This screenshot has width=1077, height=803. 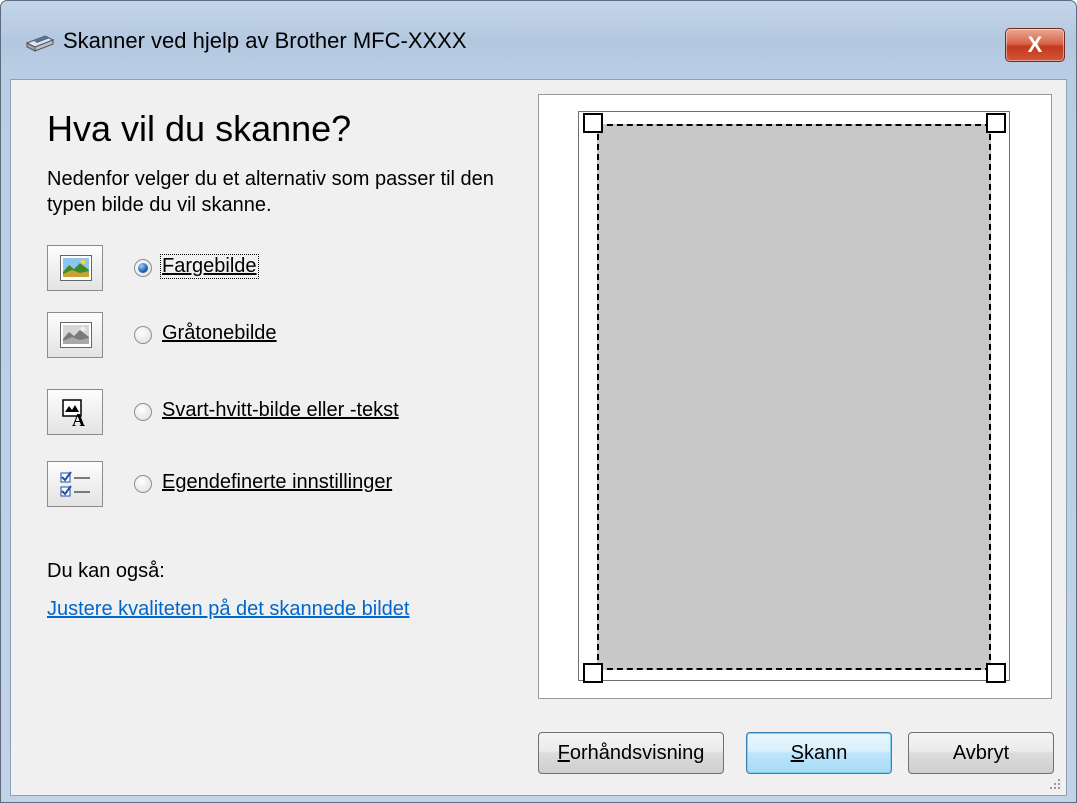 What do you see at coordinates (199, 128) in the screenshot?
I see `page-title: Hva vil du skanne?` at bounding box center [199, 128].